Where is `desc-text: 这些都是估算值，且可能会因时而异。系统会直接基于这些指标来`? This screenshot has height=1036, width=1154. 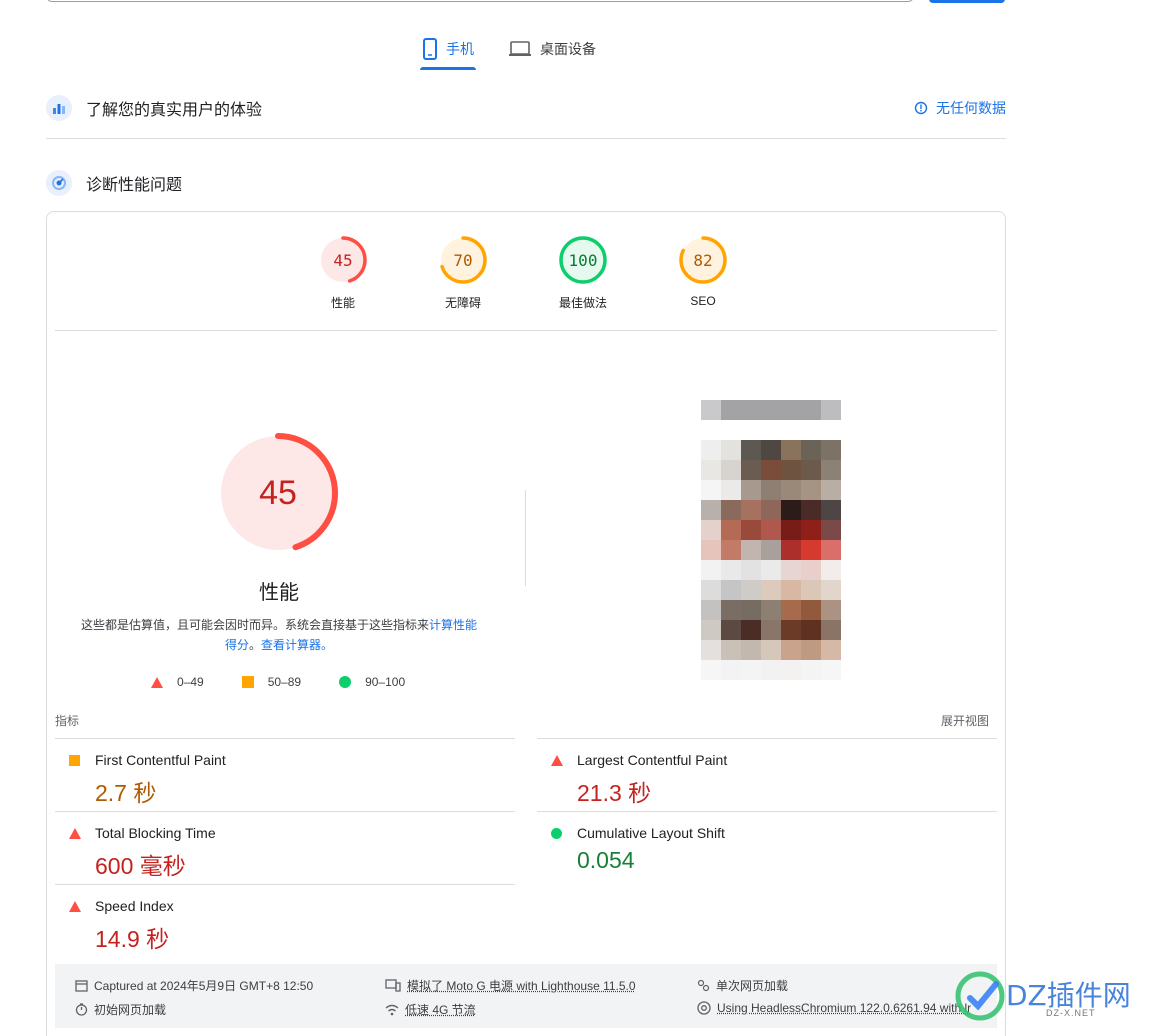
desc-text: 这些都是估算值，且可能会因时而异。系统会直接基于这些指标来 is located at coordinates (254, 625).